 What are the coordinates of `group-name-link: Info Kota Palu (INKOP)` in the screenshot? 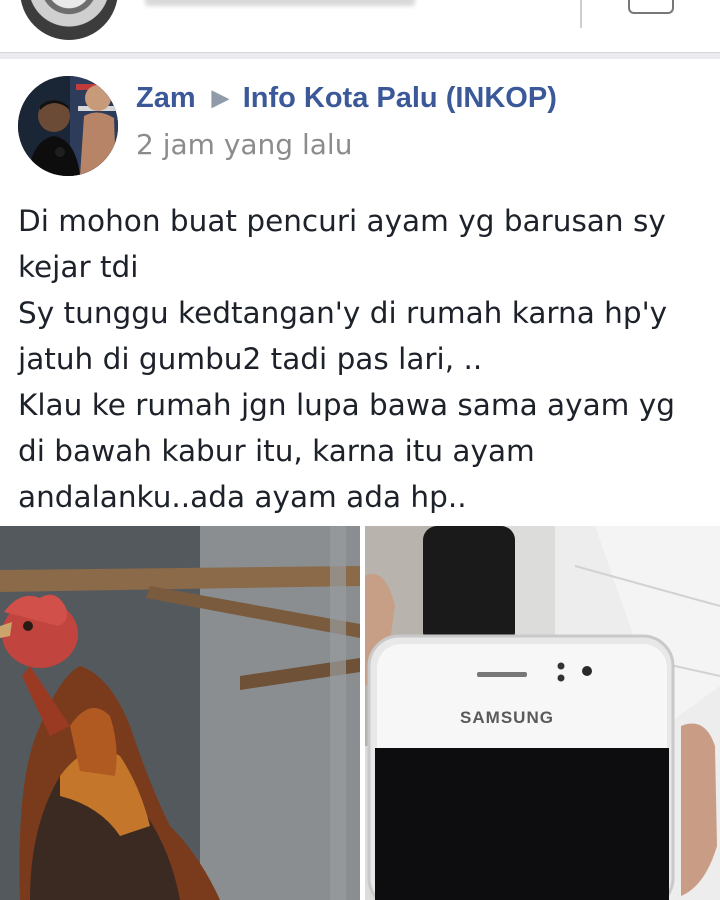 It's located at (400, 98).